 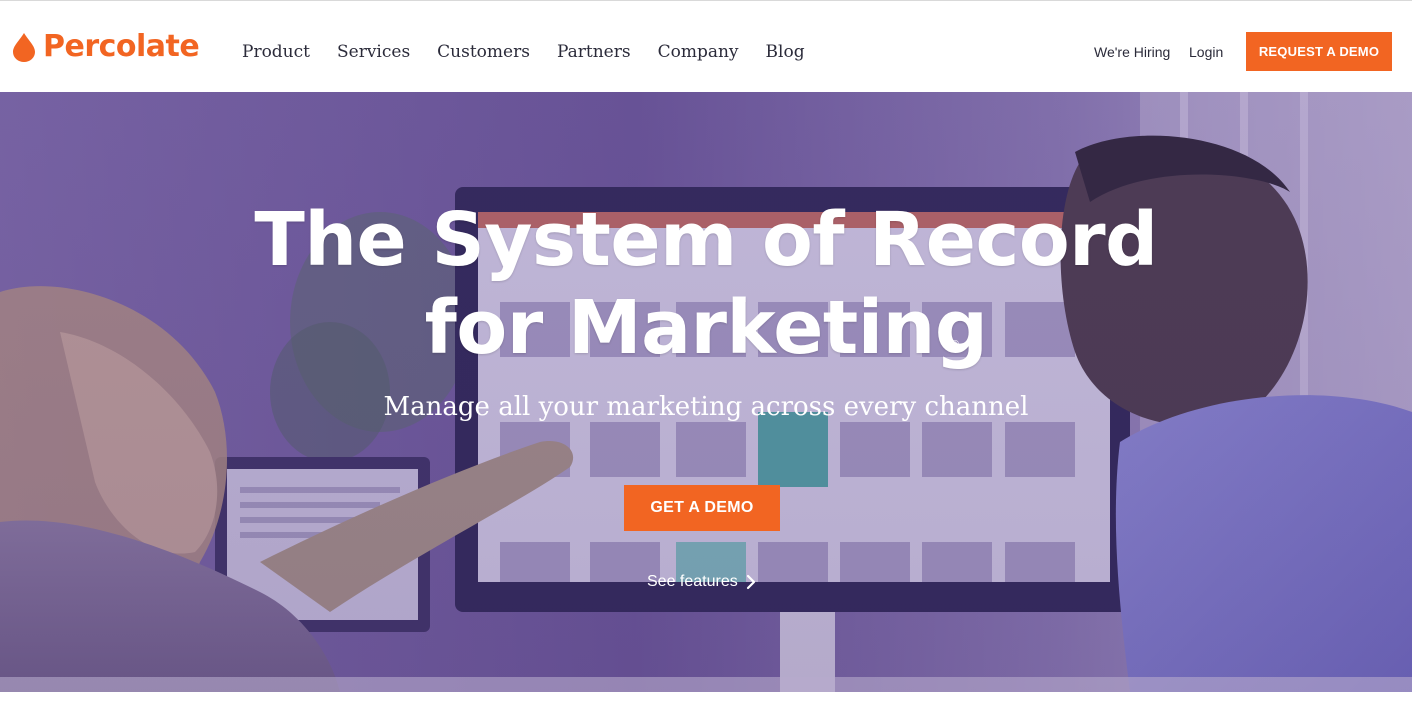 What do you see at coordinates (706, 328) in the screenshot?
I see `hero-headline-line2: for Marketing` at bounding box center [706, 328].